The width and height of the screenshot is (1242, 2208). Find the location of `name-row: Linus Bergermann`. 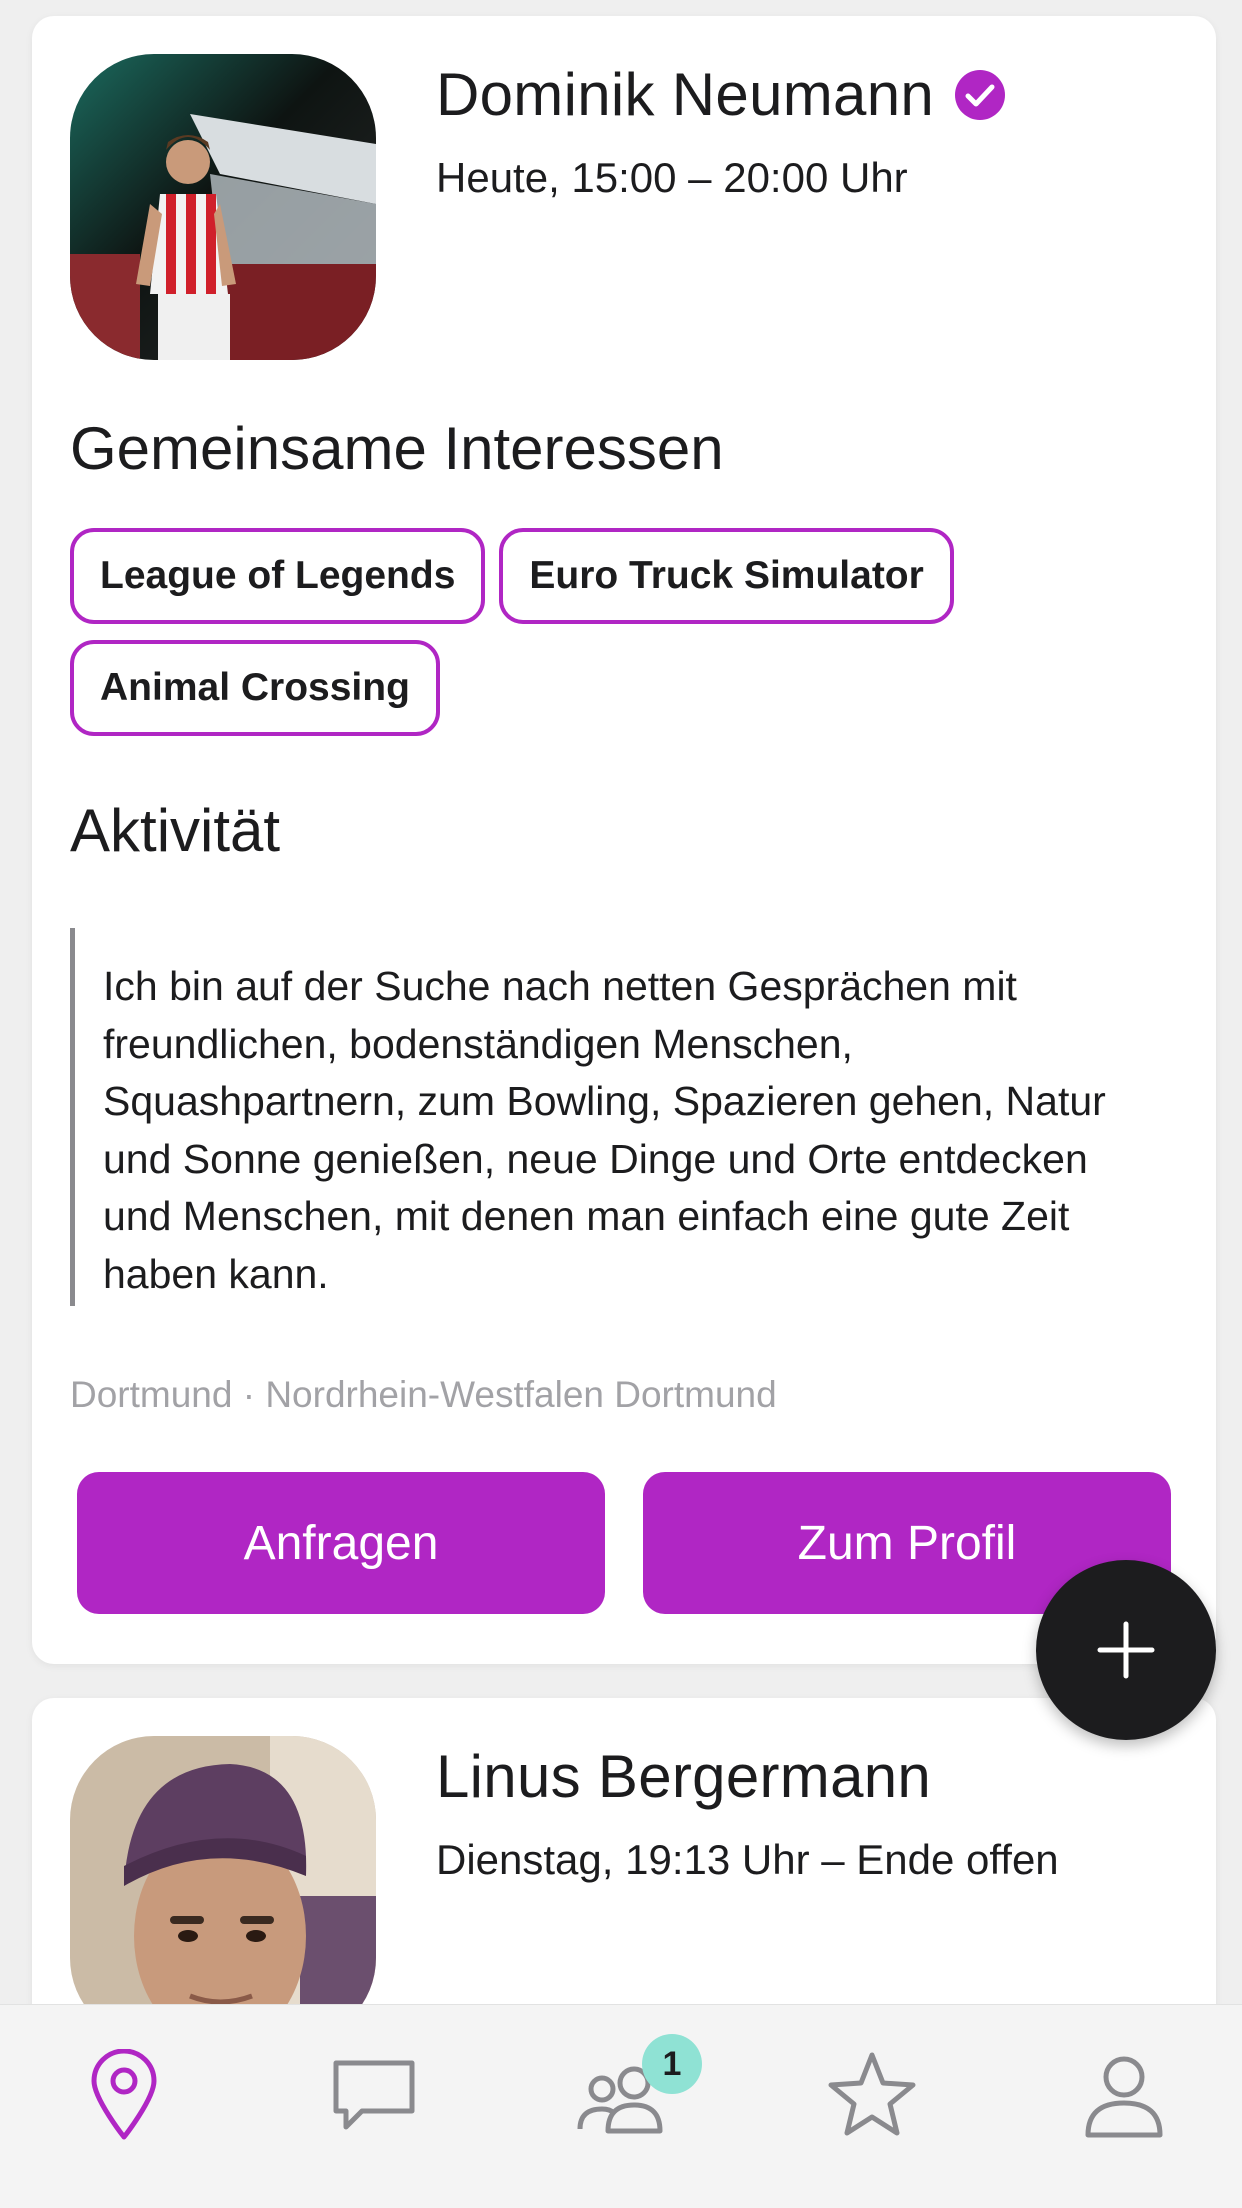

name-row: Linus Bergermann is located at coordinates (683, 1776).